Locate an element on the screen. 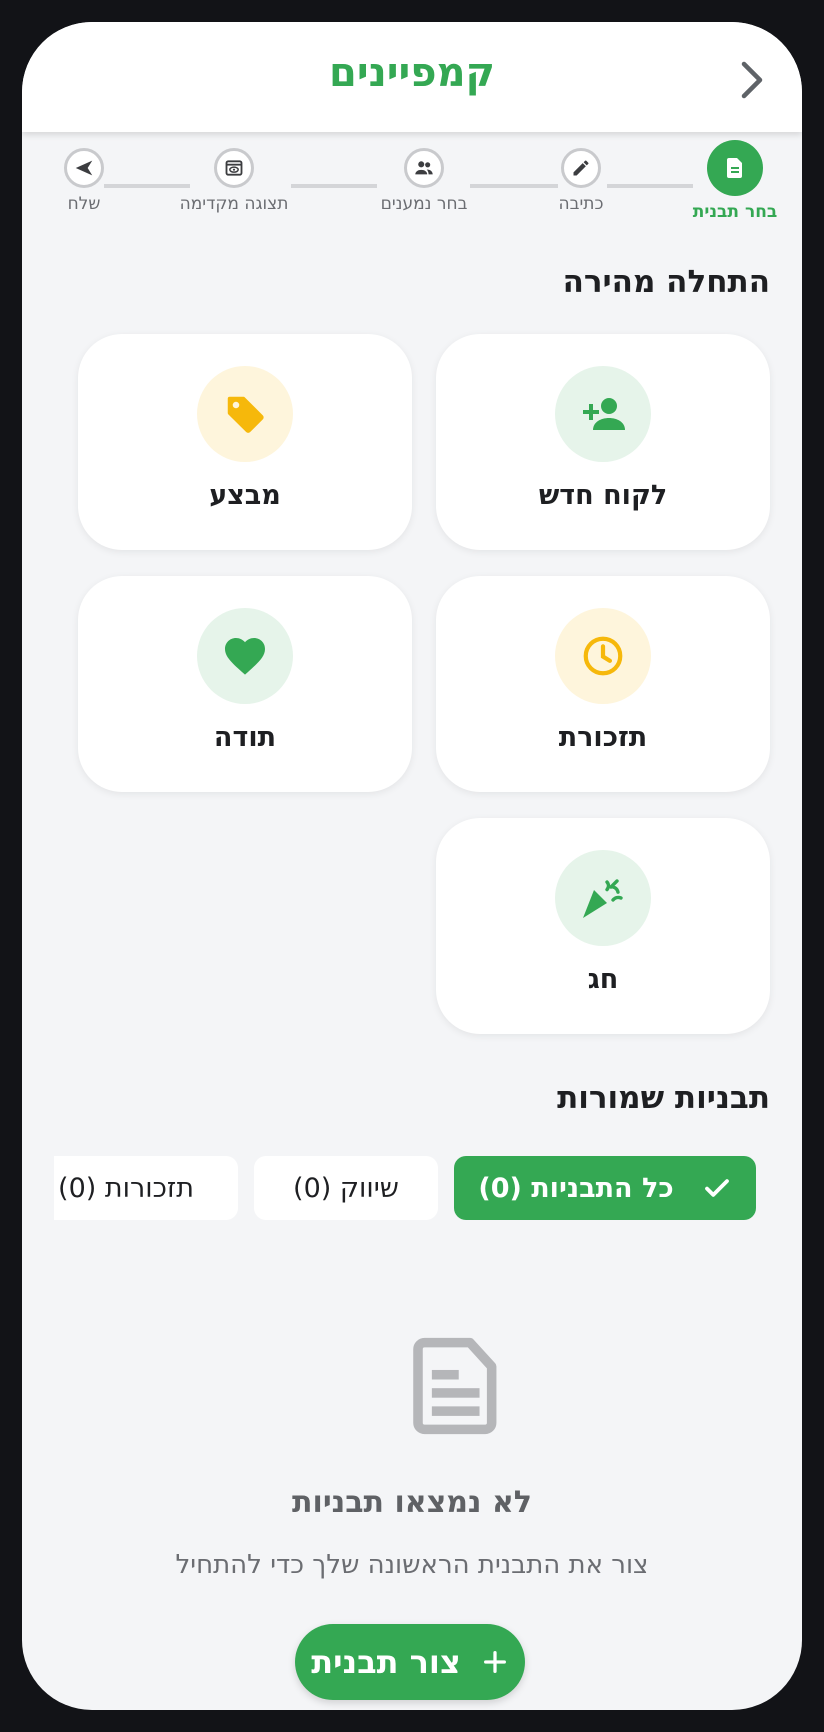 Image resolution: width=824 pixels, height=1732 pixels. person-add-icon is located at coordinates (604, 414).